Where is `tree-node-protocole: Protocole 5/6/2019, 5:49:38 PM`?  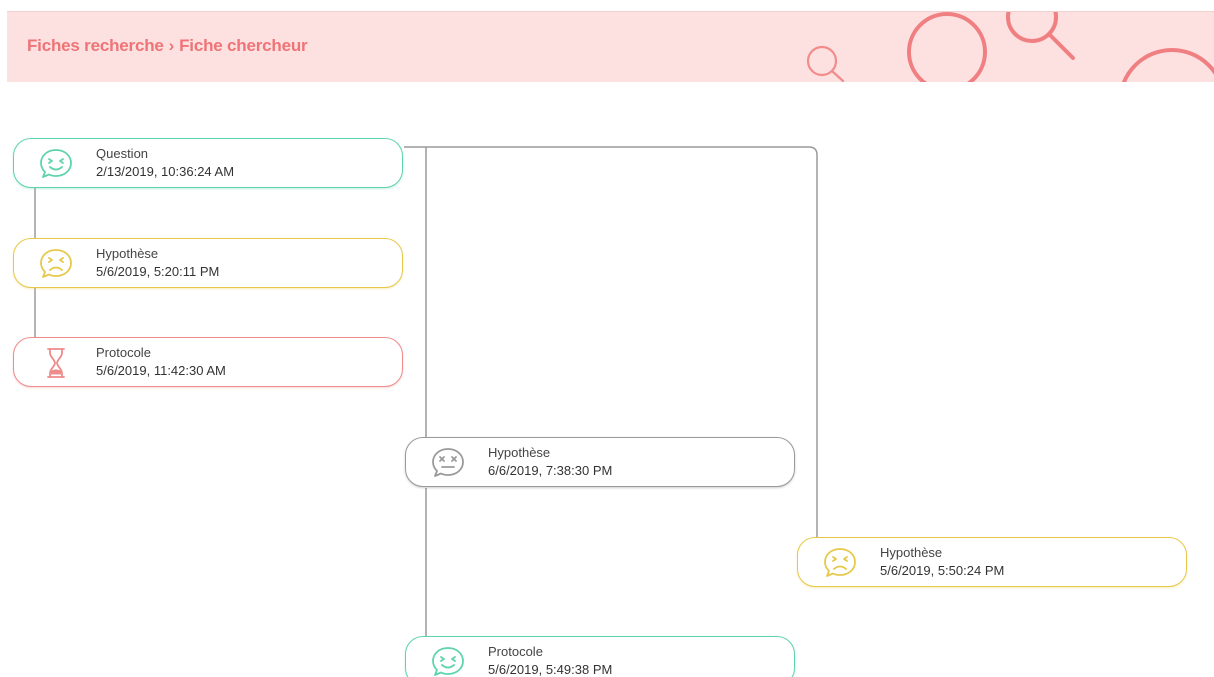
tree-node-protocole: Protocole 5/6/2019, 5:49:38 PM is located at coordinates (600, 656).